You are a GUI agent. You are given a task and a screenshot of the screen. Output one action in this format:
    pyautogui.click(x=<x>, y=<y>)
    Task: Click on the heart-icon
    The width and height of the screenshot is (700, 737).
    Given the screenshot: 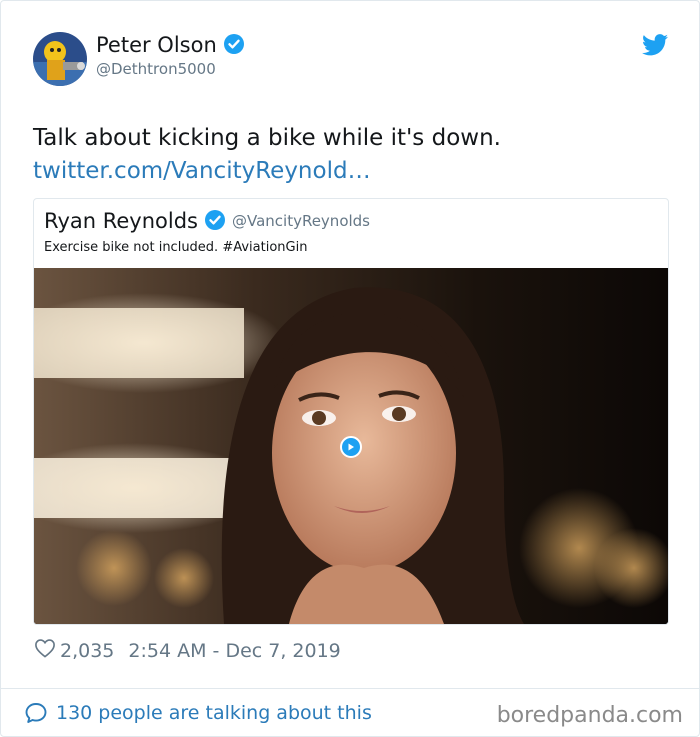 What is the action you would take?
    pyautogui.click(x=45, y=651)
    